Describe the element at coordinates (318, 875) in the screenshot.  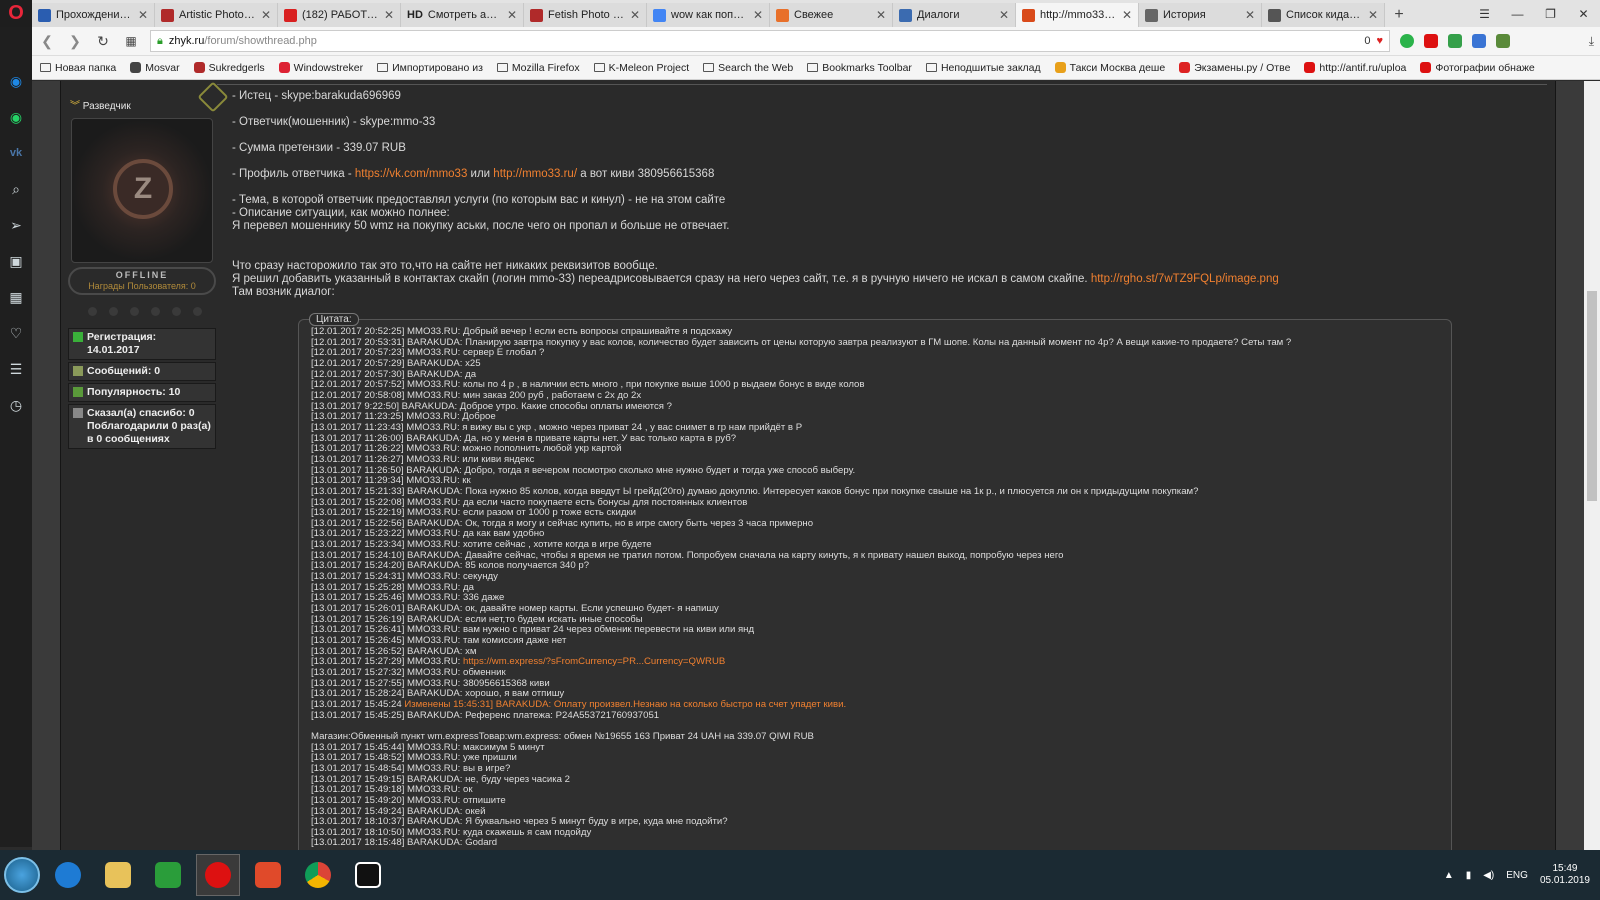
I see `taskbar-chrome` at that location.